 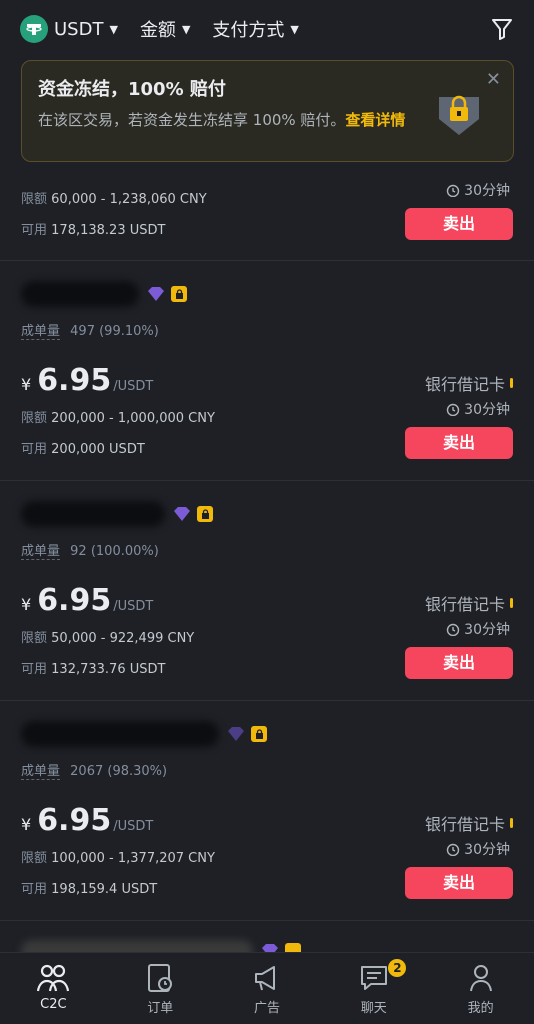 What do you see at coordinates (480, 1008) in the screenshot?
I see `nav-label: 我的` at bounding box center [480, 1008].